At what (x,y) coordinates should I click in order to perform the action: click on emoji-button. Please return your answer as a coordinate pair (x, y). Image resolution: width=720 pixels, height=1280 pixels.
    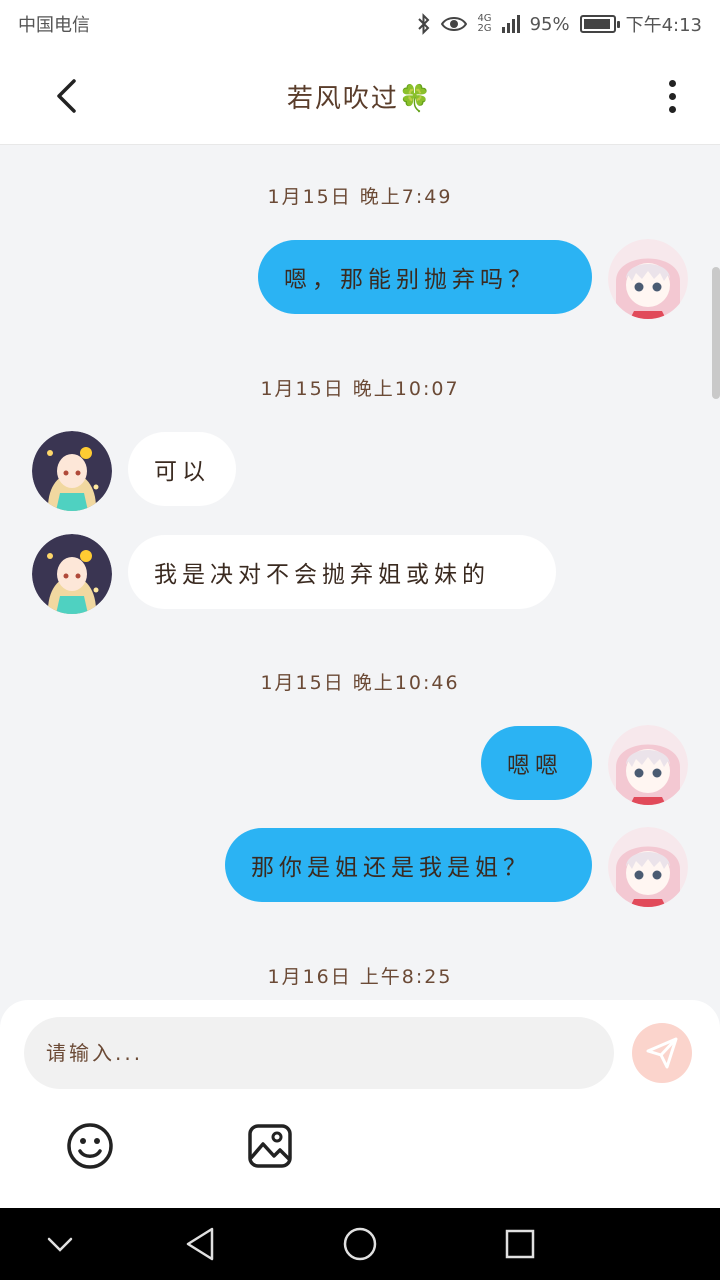
    Looking at the image, I should click on (90, 1146).